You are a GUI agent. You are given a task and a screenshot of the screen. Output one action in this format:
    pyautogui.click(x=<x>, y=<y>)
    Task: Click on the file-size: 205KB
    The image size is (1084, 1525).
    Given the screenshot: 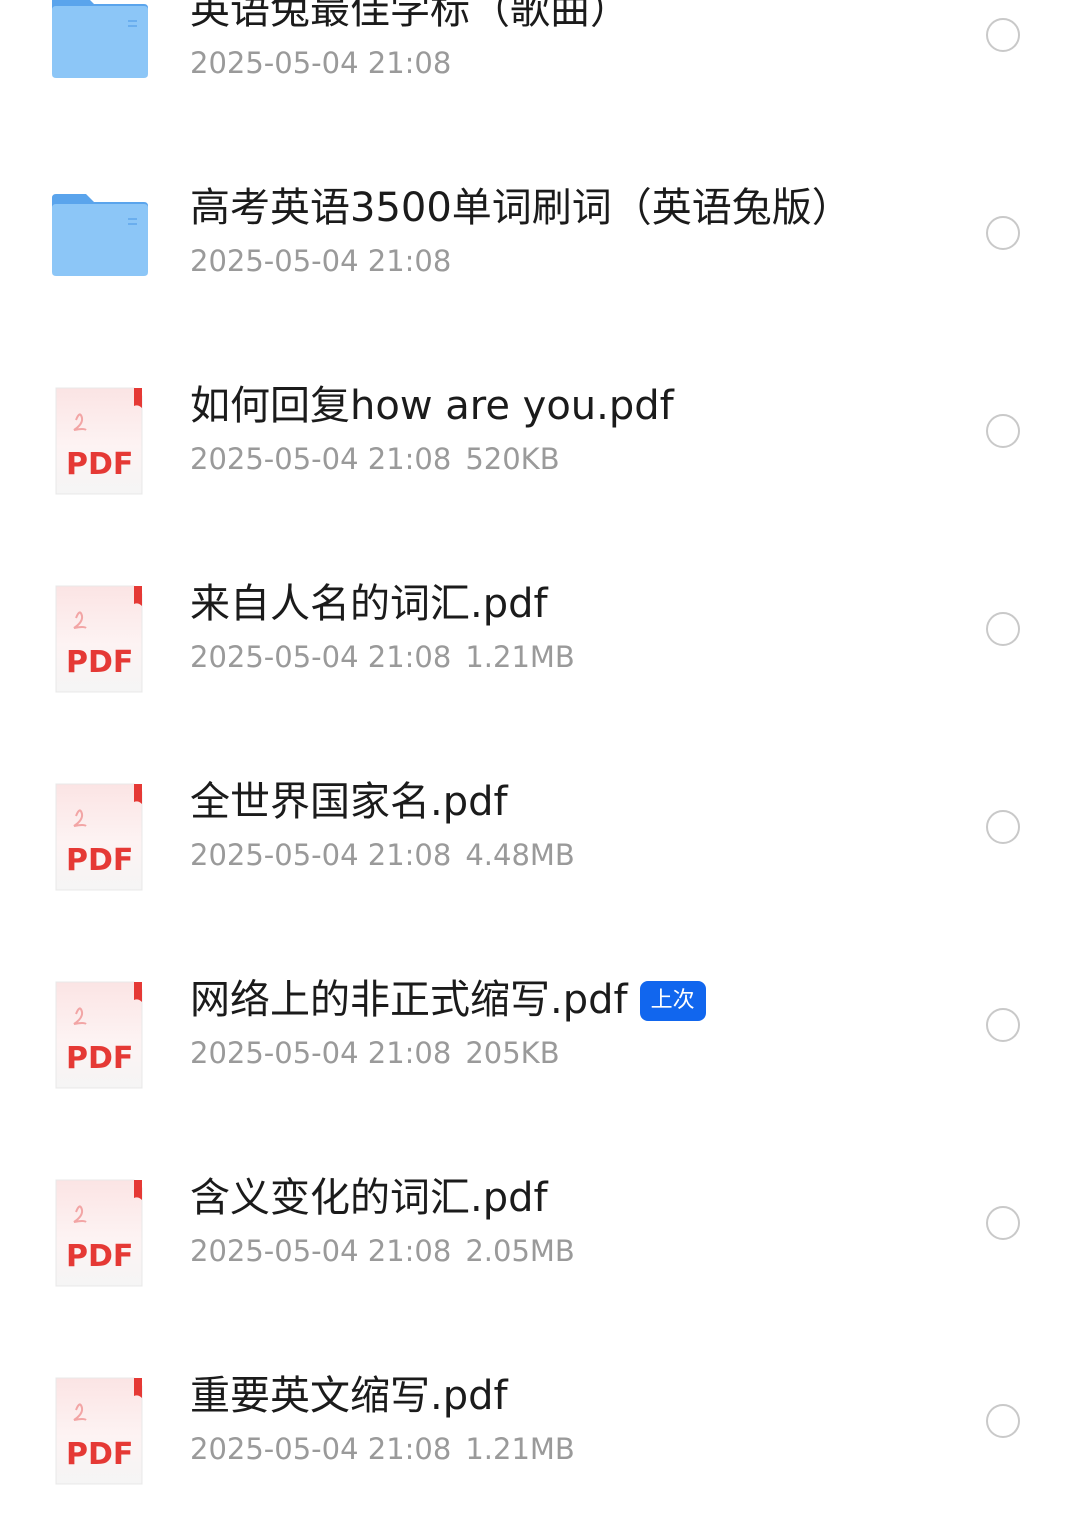 What is the action you would take?
    pyautogui.click(x=512, y=1053)
    